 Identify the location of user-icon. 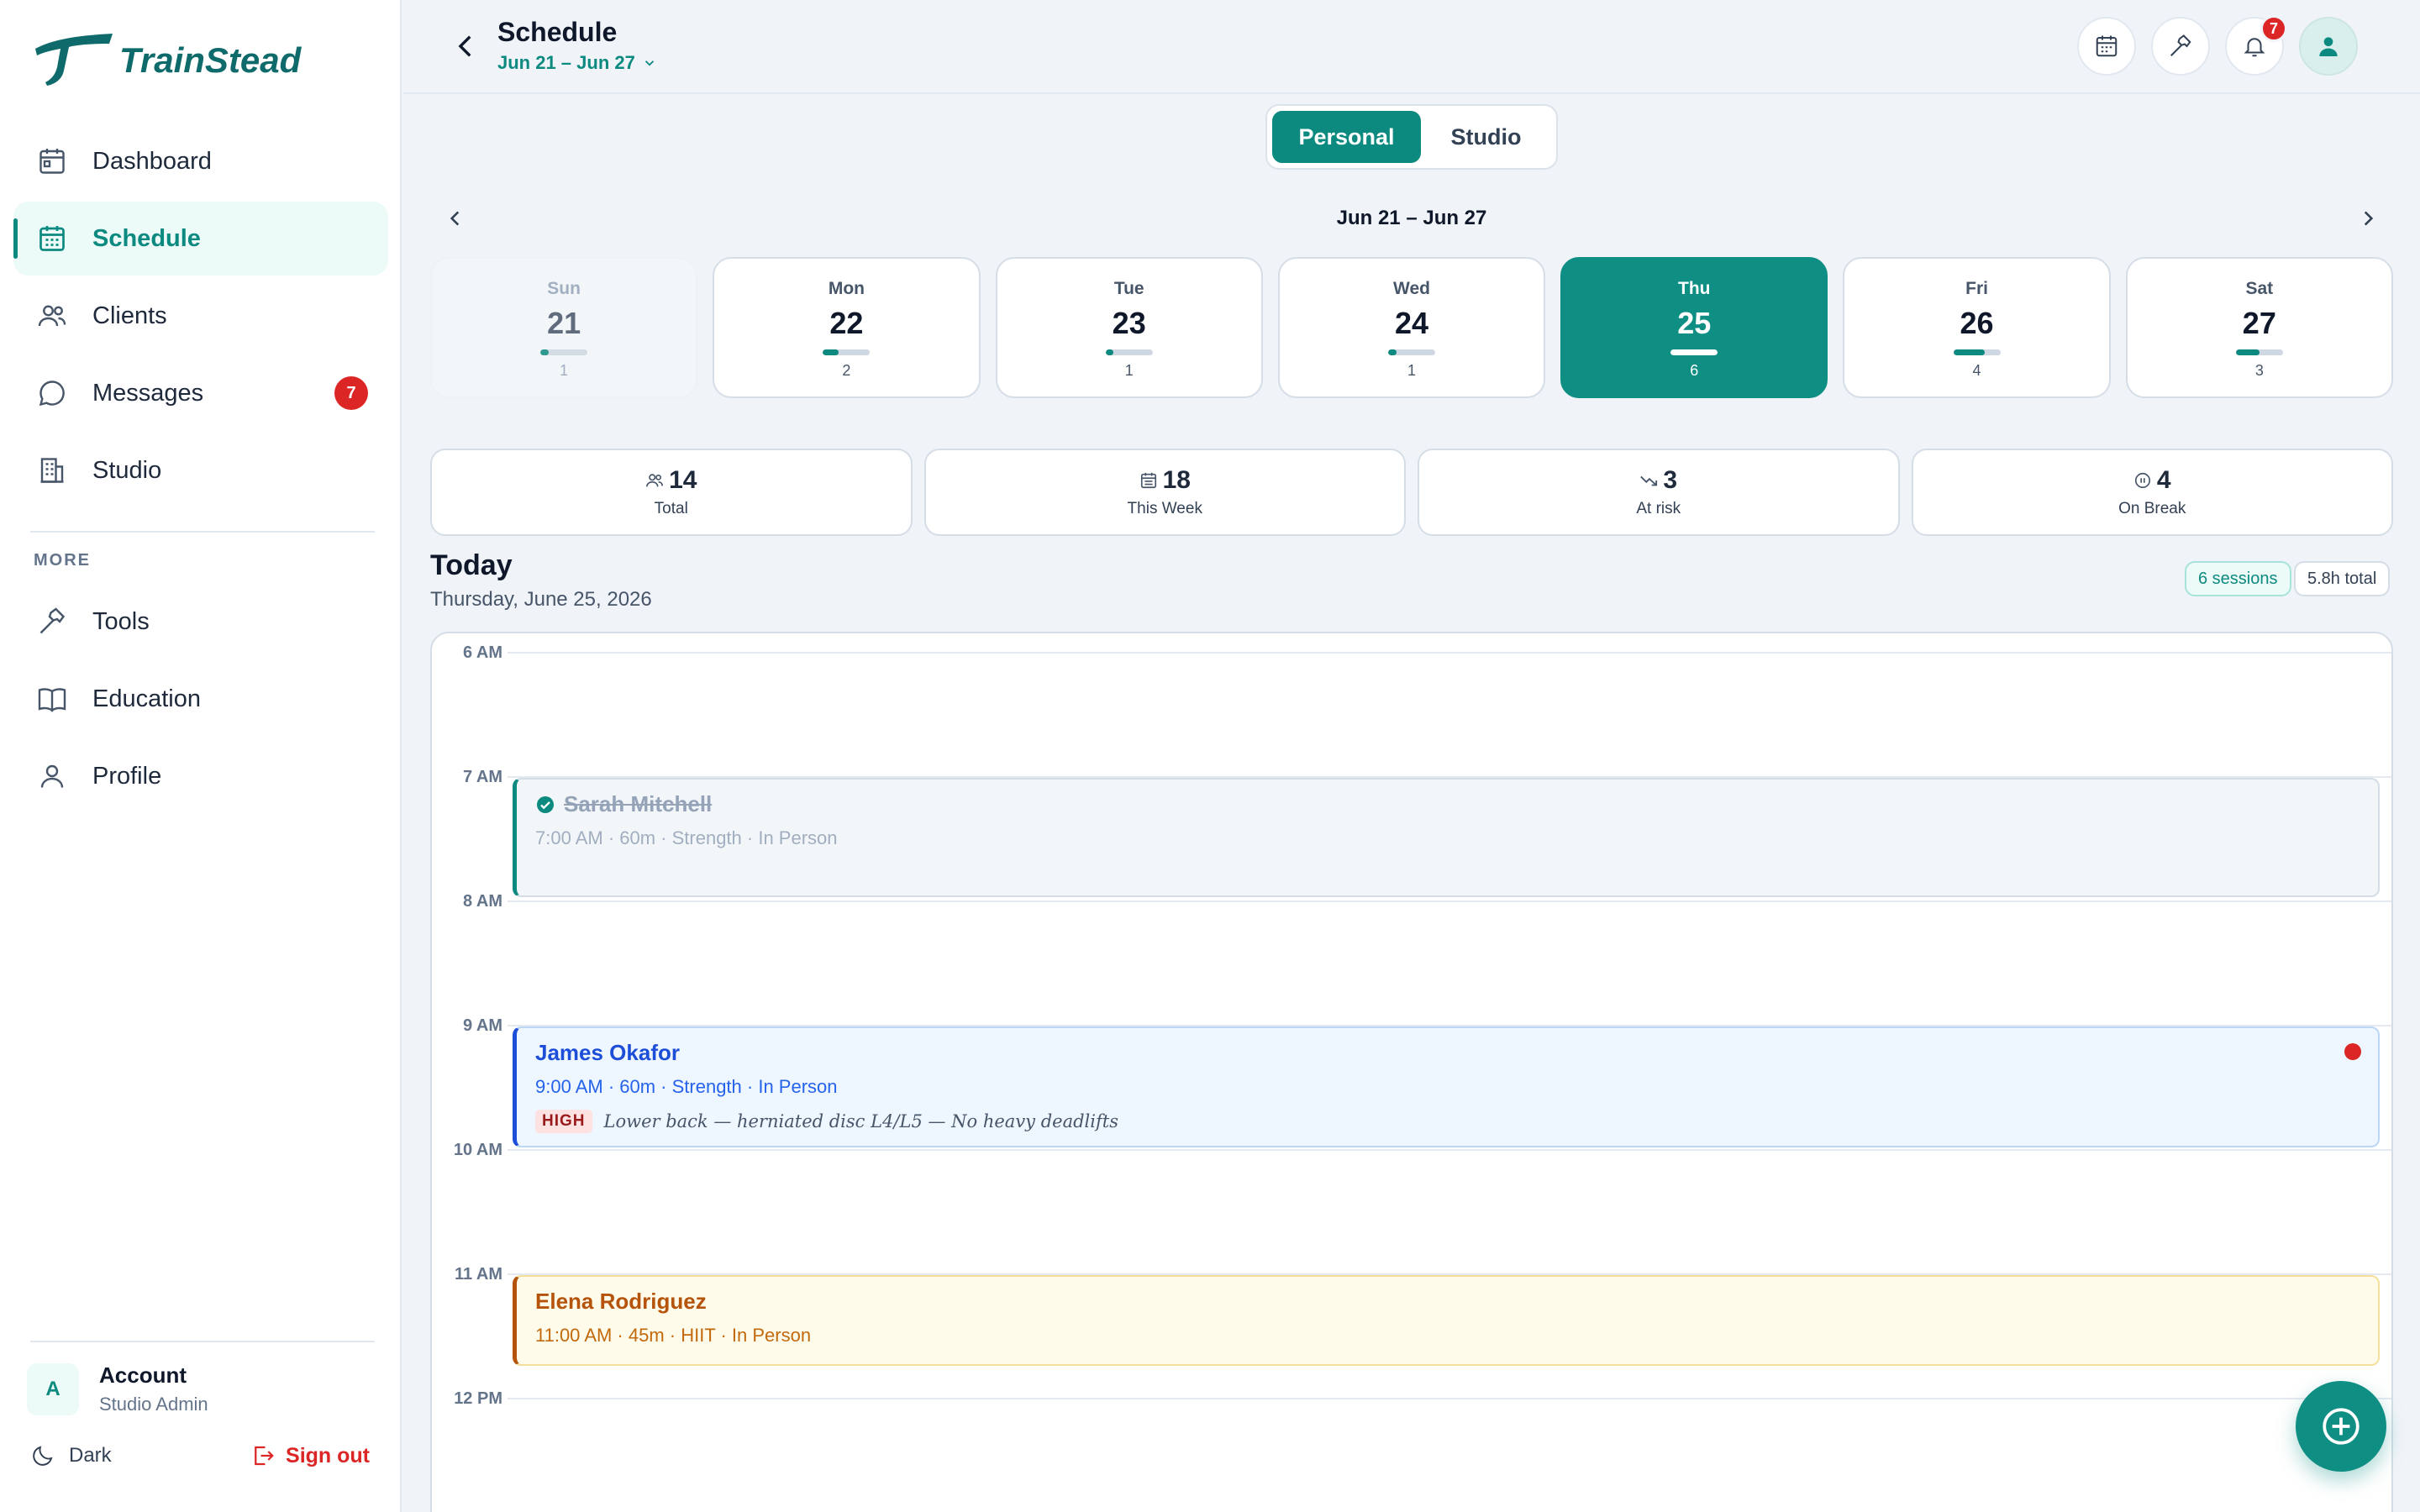
(52, 776).